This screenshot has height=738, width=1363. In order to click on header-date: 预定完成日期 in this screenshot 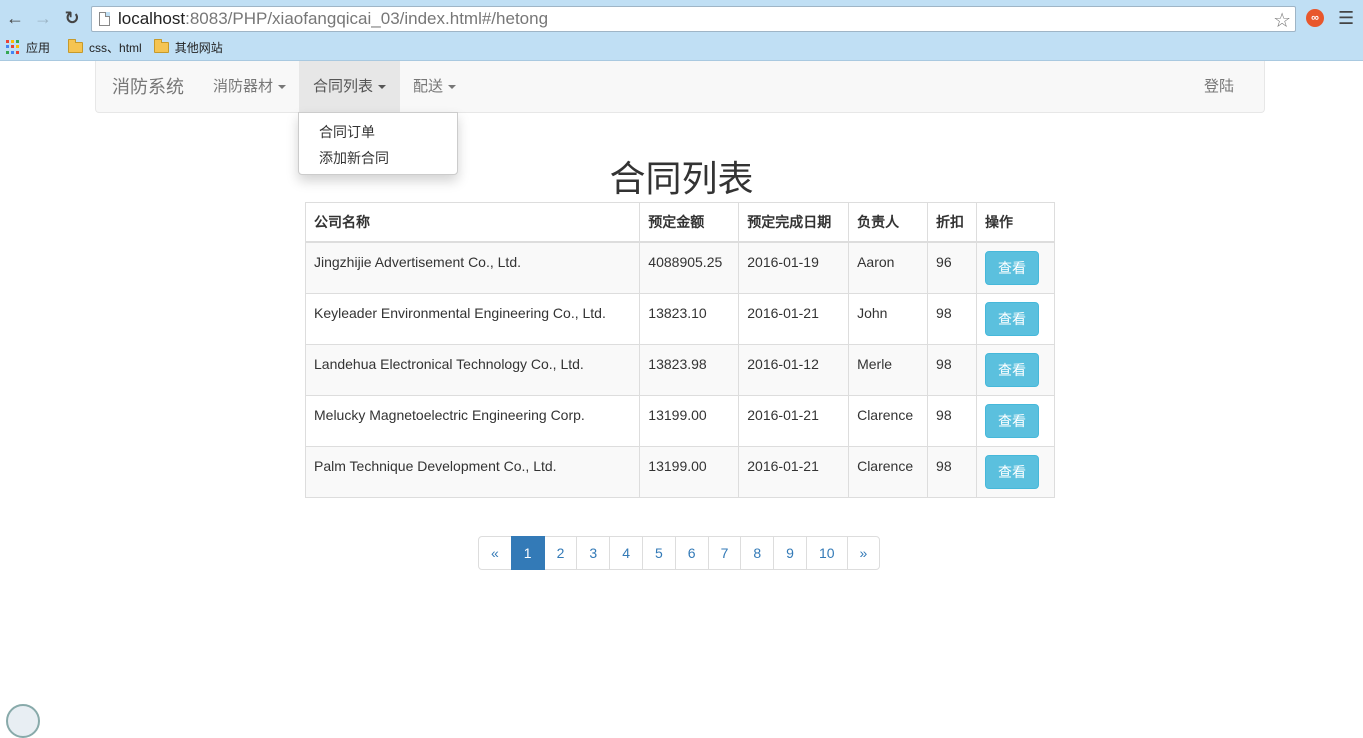, I will do `click(794, 222)`.